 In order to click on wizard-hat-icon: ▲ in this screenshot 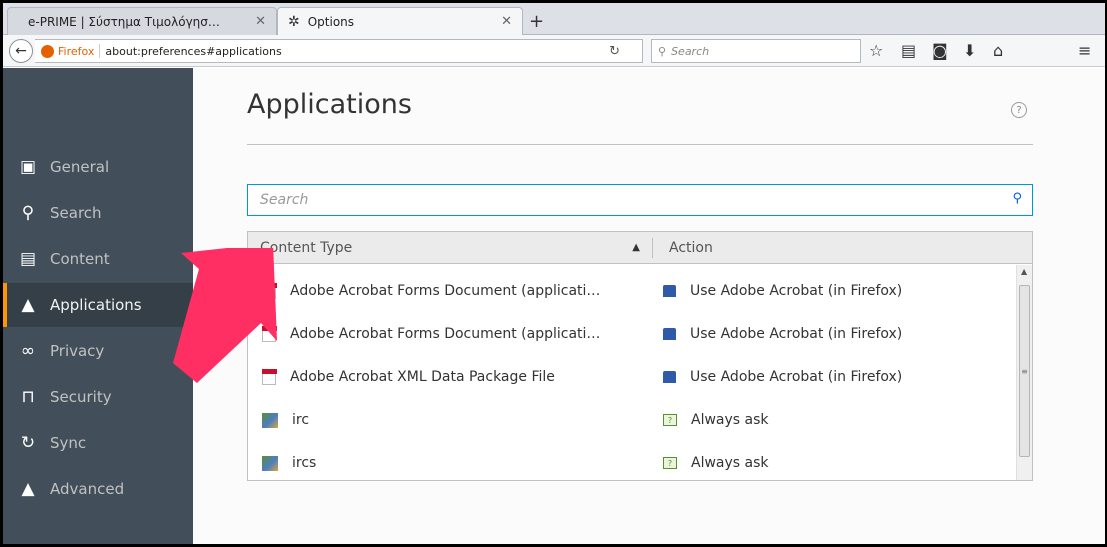, I will do `click(28, 489)`.